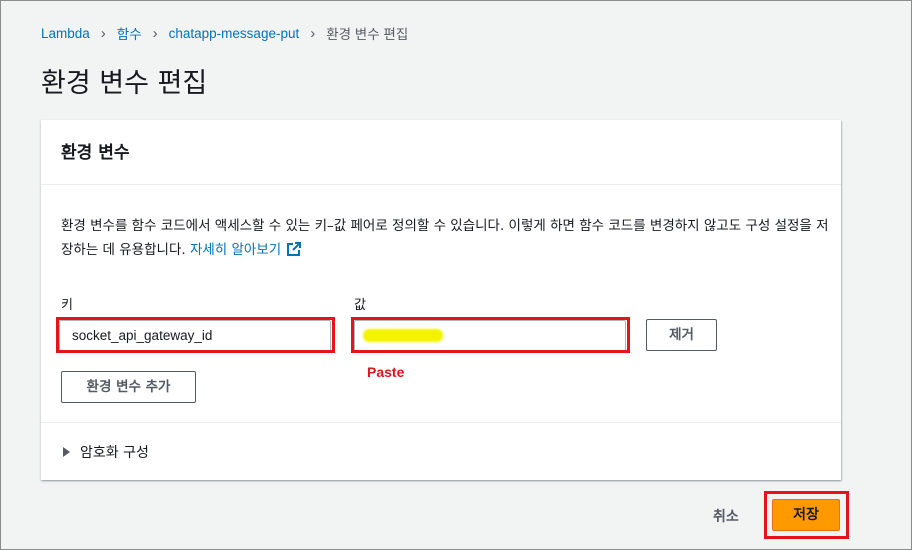 Image resolution: width=912 pixels, height=550 pixels. What do you see at coordinates (95, 153) in the screenshot?
I see `panel-title: 환경 변수` at bounding box center [95, 153].